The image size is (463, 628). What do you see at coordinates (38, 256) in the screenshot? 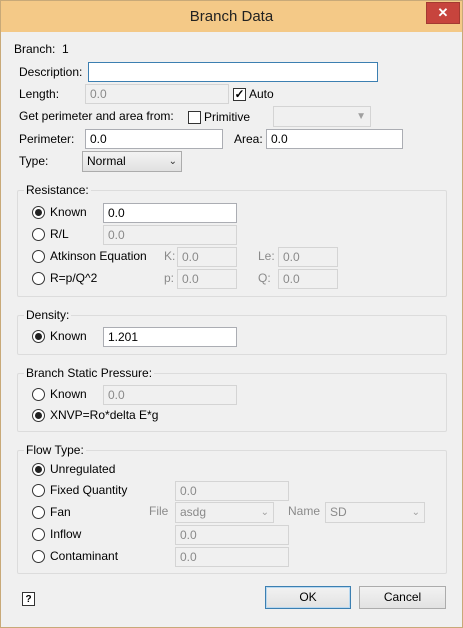
I see `resistance-atkinson-radio` at bounding box center [38, 256].